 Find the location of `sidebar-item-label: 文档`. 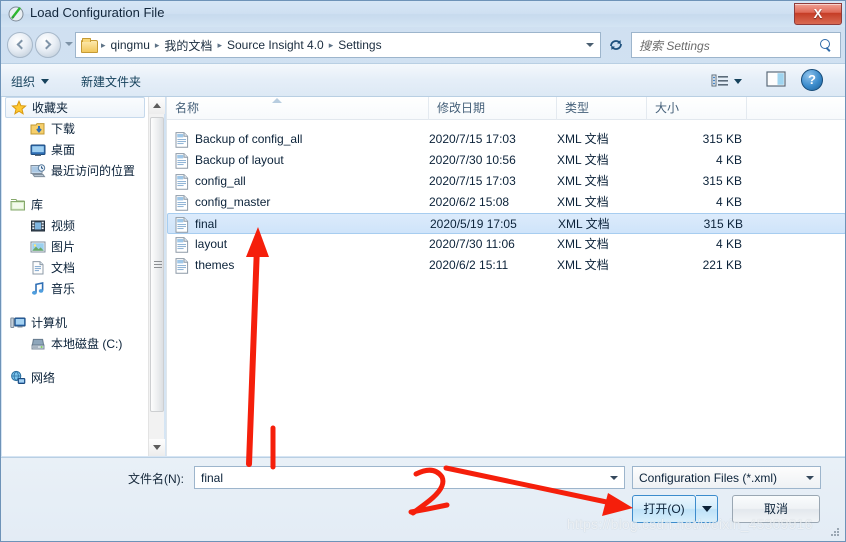

sidebar-item-label: 文档 is located at coordinates (63, 268).